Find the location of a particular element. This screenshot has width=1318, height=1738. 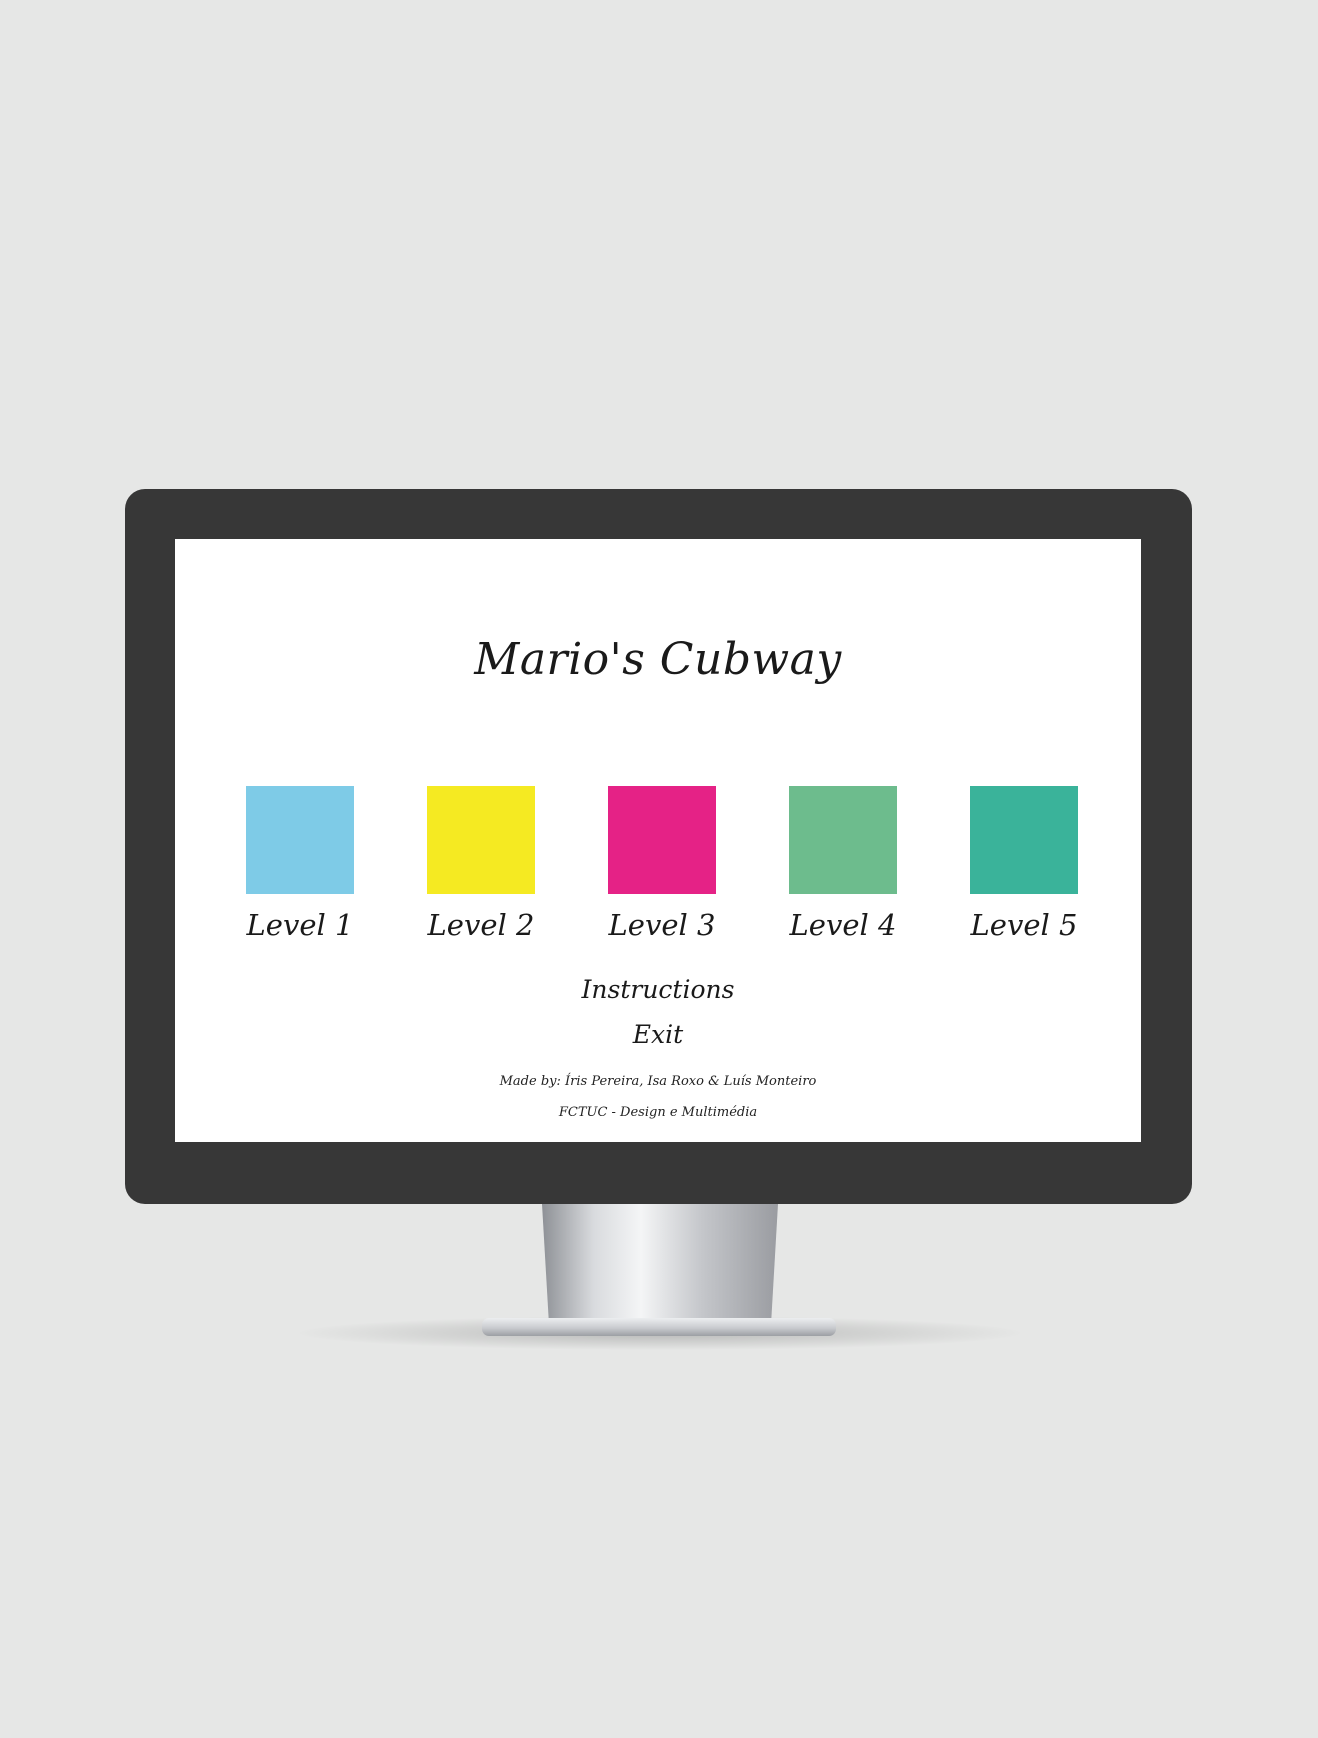

level-5-label: Level 5 is located at coordinates (1024, 925).